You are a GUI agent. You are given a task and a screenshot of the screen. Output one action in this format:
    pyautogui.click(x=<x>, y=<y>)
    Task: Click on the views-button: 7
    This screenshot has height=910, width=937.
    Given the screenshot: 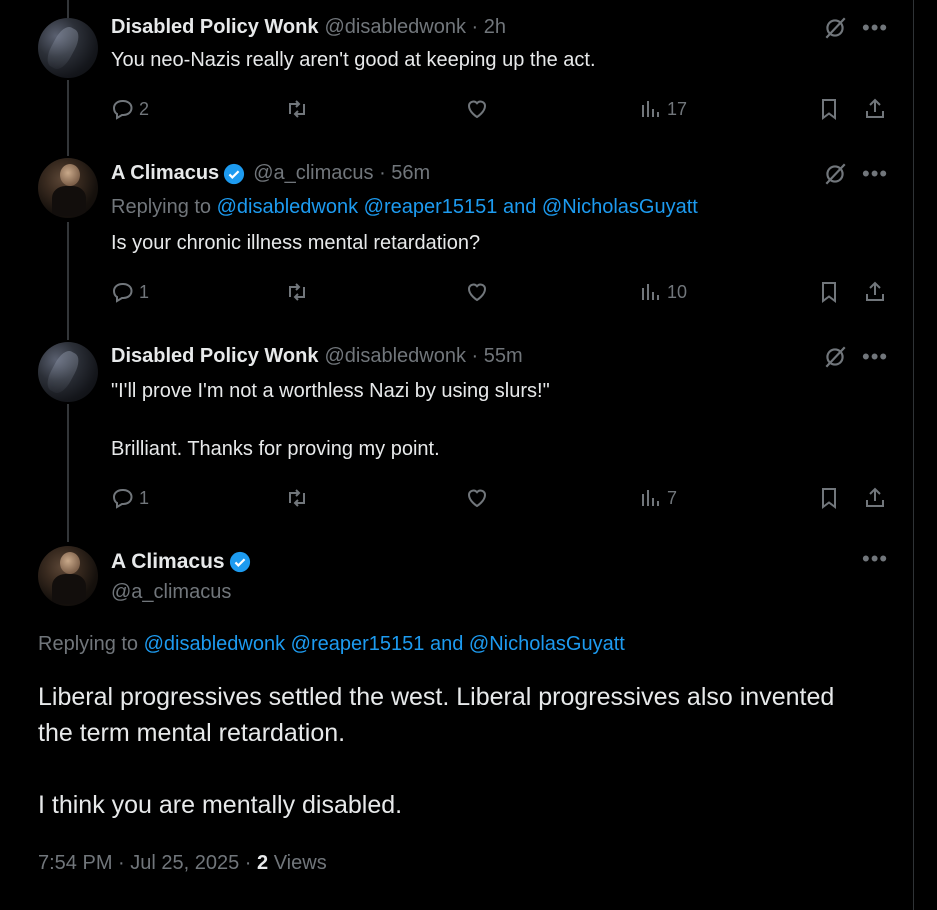 What is the action you would take?
    pyautogui.click(x=658, y=498)
    